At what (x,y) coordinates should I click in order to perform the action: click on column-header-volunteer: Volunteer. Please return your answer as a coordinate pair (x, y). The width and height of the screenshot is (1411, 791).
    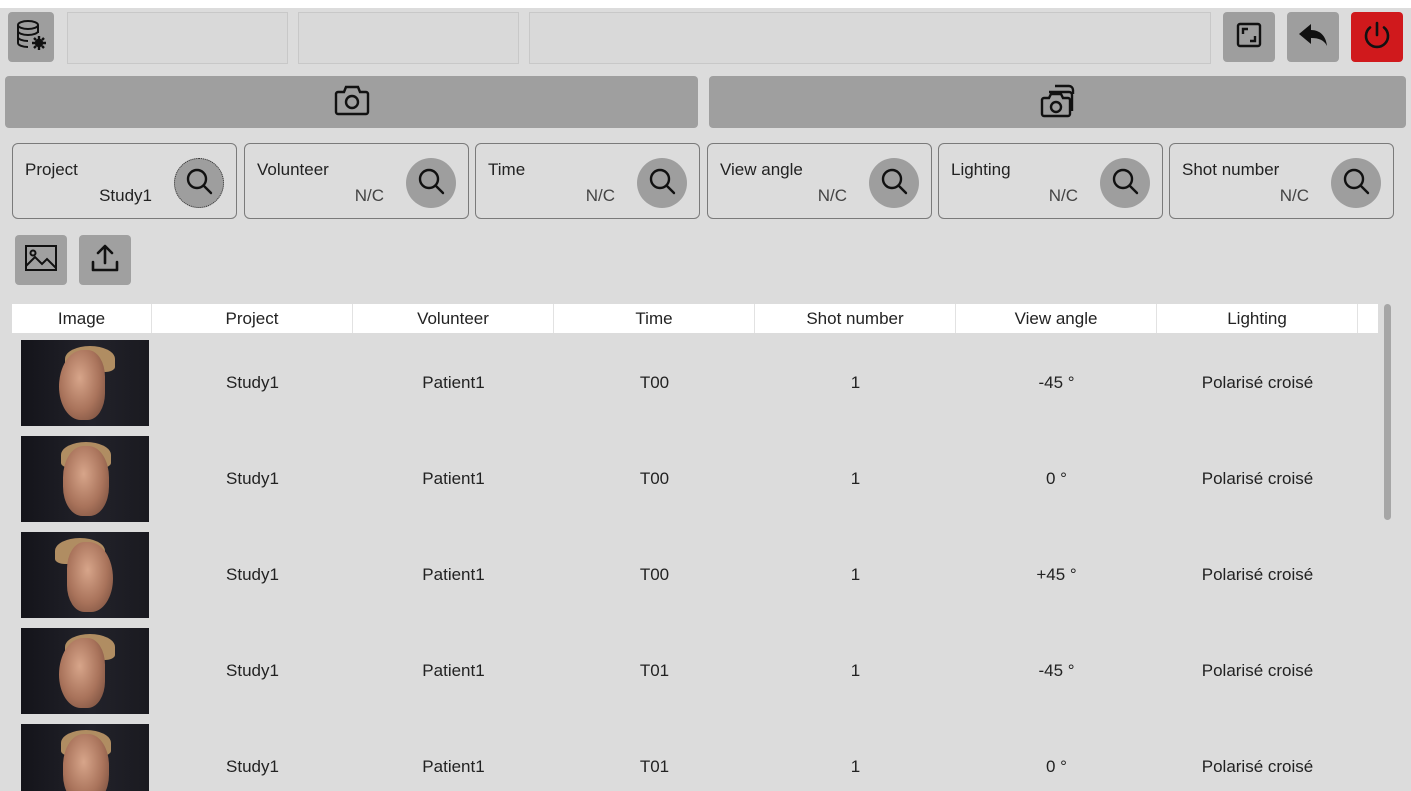
    Looking at the image, I should click on (453, 318).